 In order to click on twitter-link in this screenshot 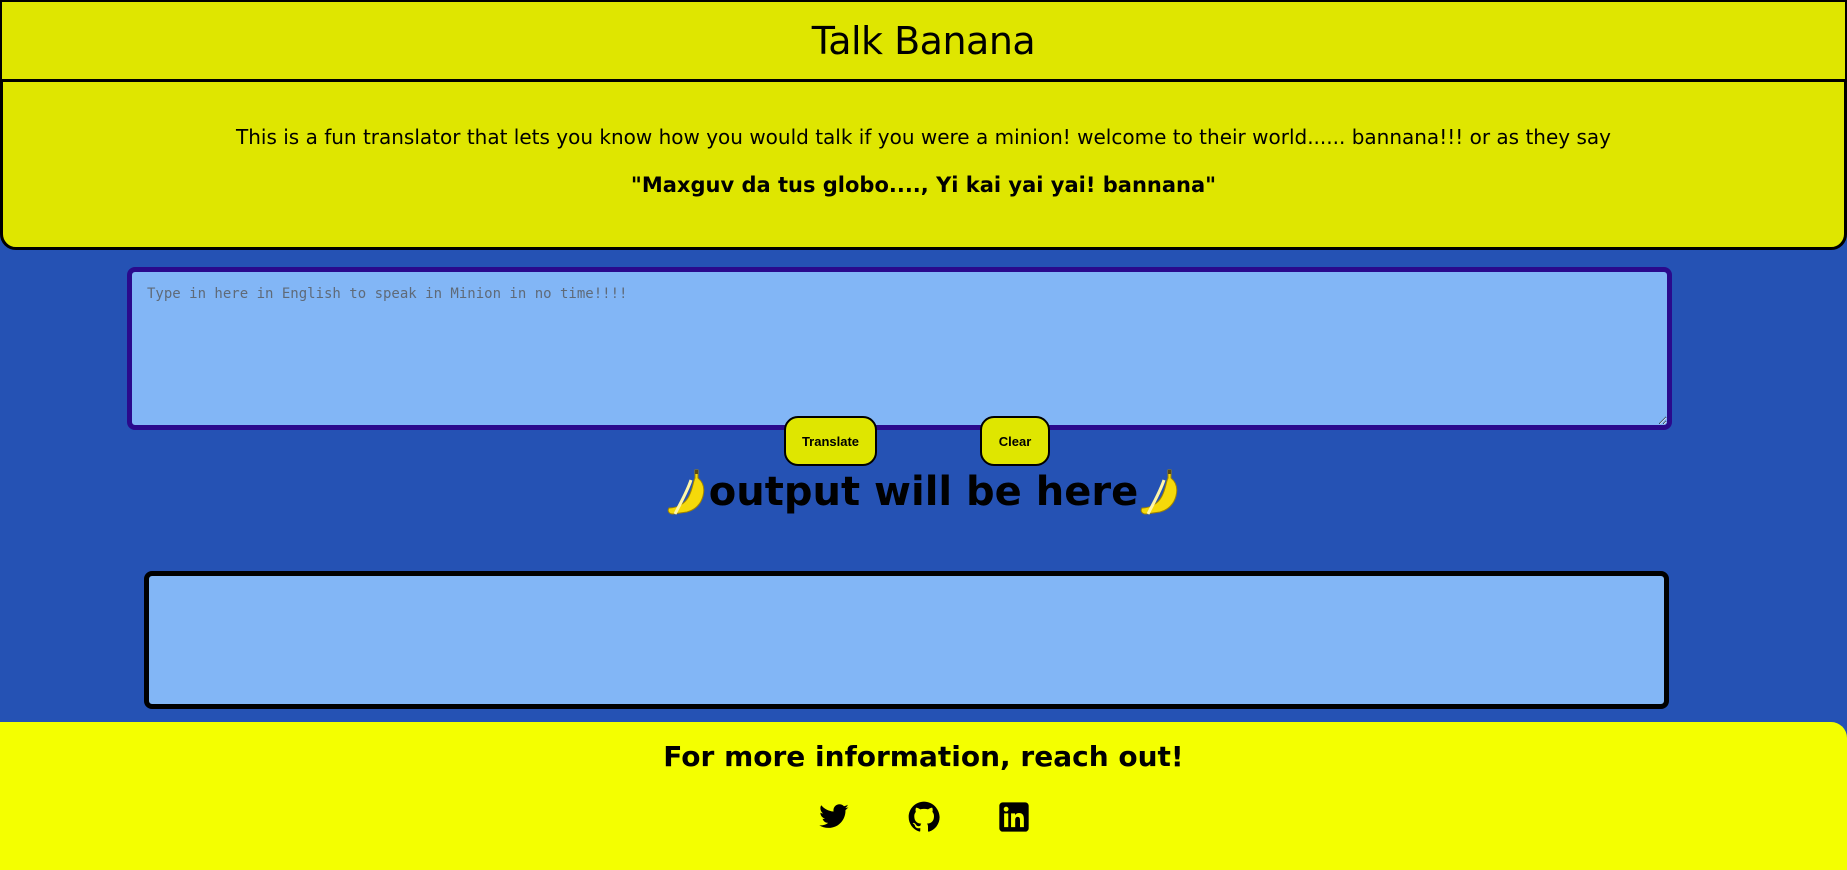, I will do `click(834, 816)`.